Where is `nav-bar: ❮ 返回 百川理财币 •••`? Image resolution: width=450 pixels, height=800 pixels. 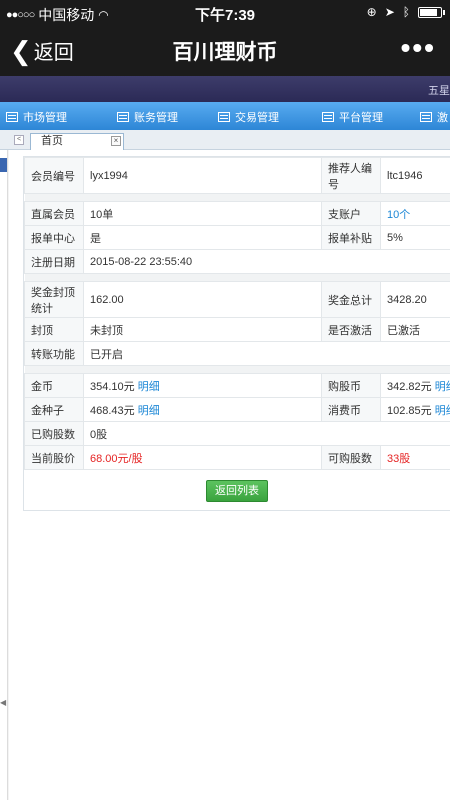 nav-bar: ❮ 返回 百川理财币 ••• is located at coordinates (225, 51).